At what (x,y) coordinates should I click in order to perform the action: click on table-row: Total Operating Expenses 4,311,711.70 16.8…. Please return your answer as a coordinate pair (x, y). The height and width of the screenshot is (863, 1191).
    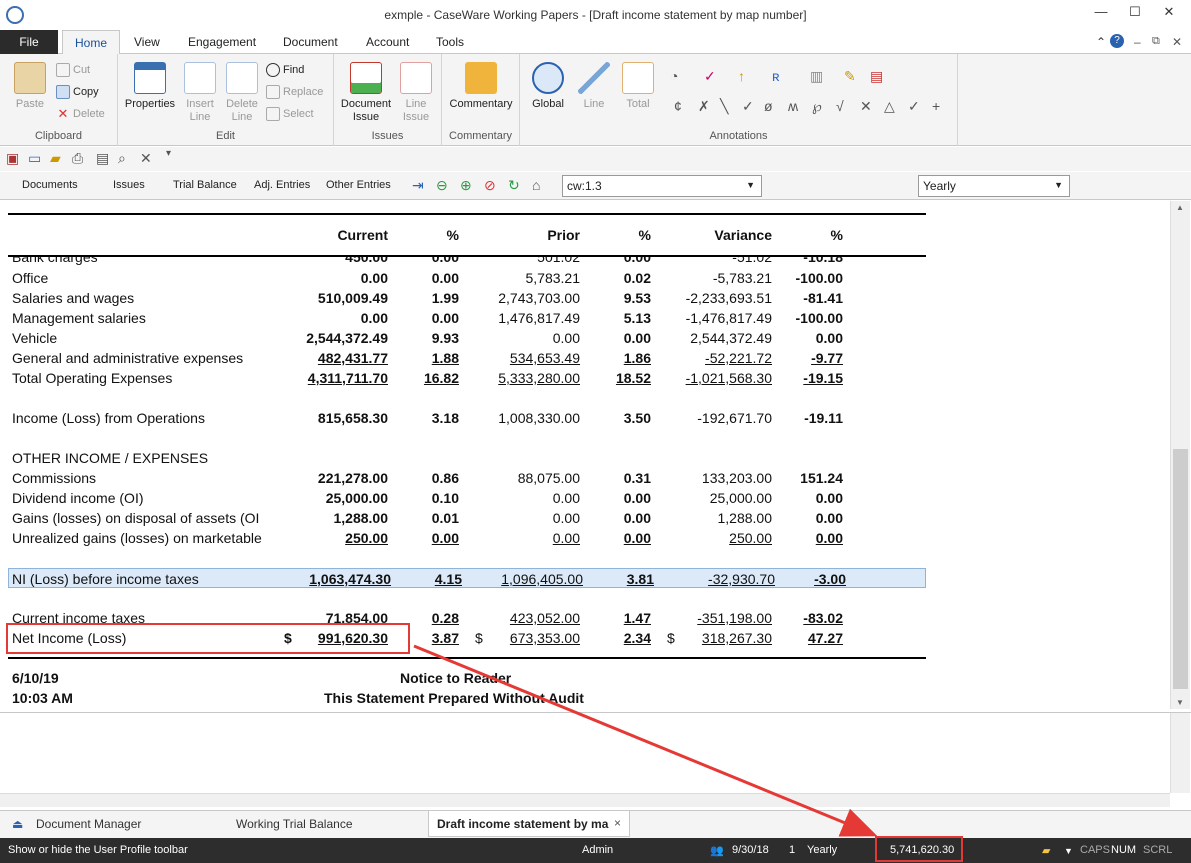
    Looking at the image, I should click on (465, 378).